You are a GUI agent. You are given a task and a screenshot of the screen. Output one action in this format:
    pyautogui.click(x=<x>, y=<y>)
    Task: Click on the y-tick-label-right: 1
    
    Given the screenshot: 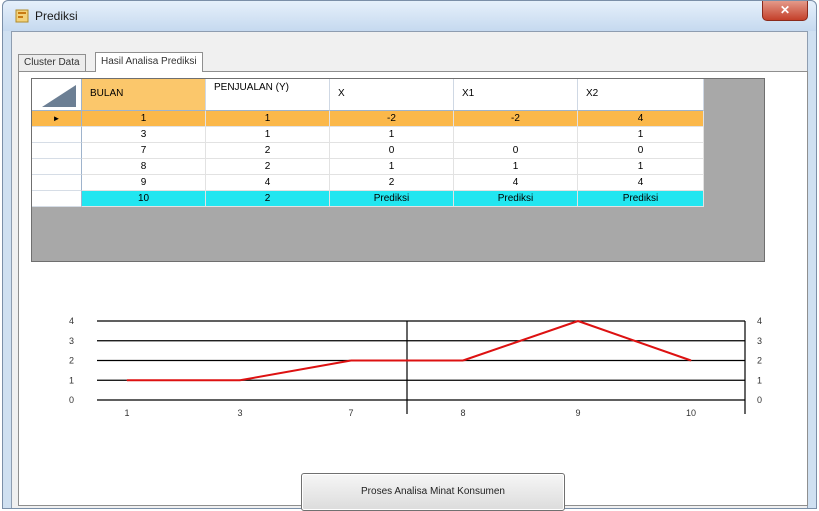 What is the action you would take?
    pyautogui.click(x=759, y=380)
    